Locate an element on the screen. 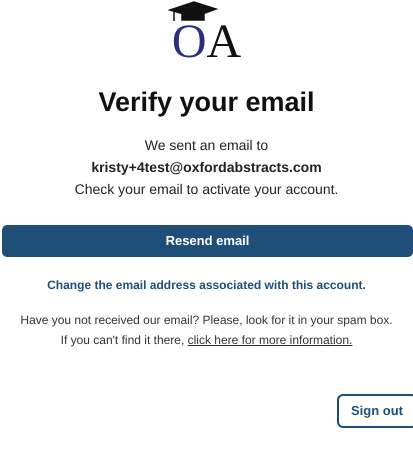  logo-letter: A is located at coordinates (224, 42).